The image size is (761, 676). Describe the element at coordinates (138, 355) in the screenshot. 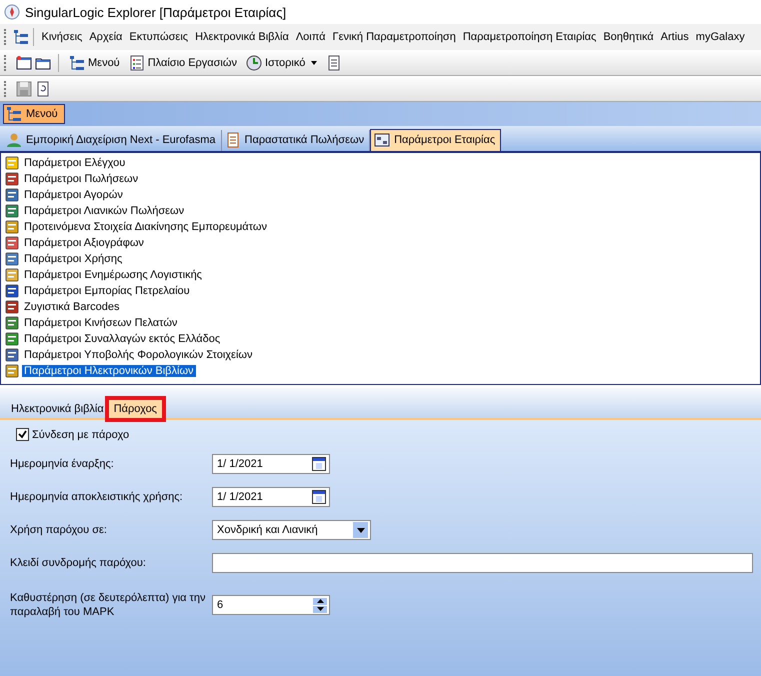

I see `parameter-item: Παράμετροι Υποβολής Φορολογικών Στοιχείων` at that location.